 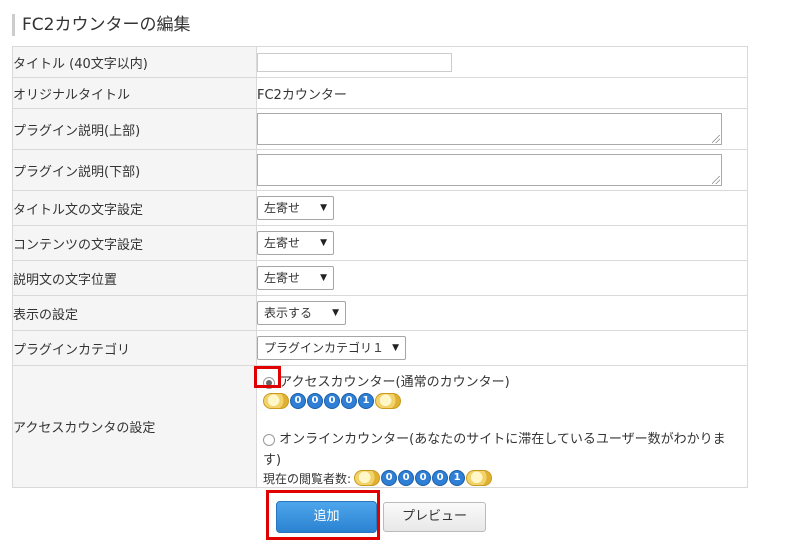 I want to click on category-label: プラグインカテゴリ, so click(x=134, y=348).